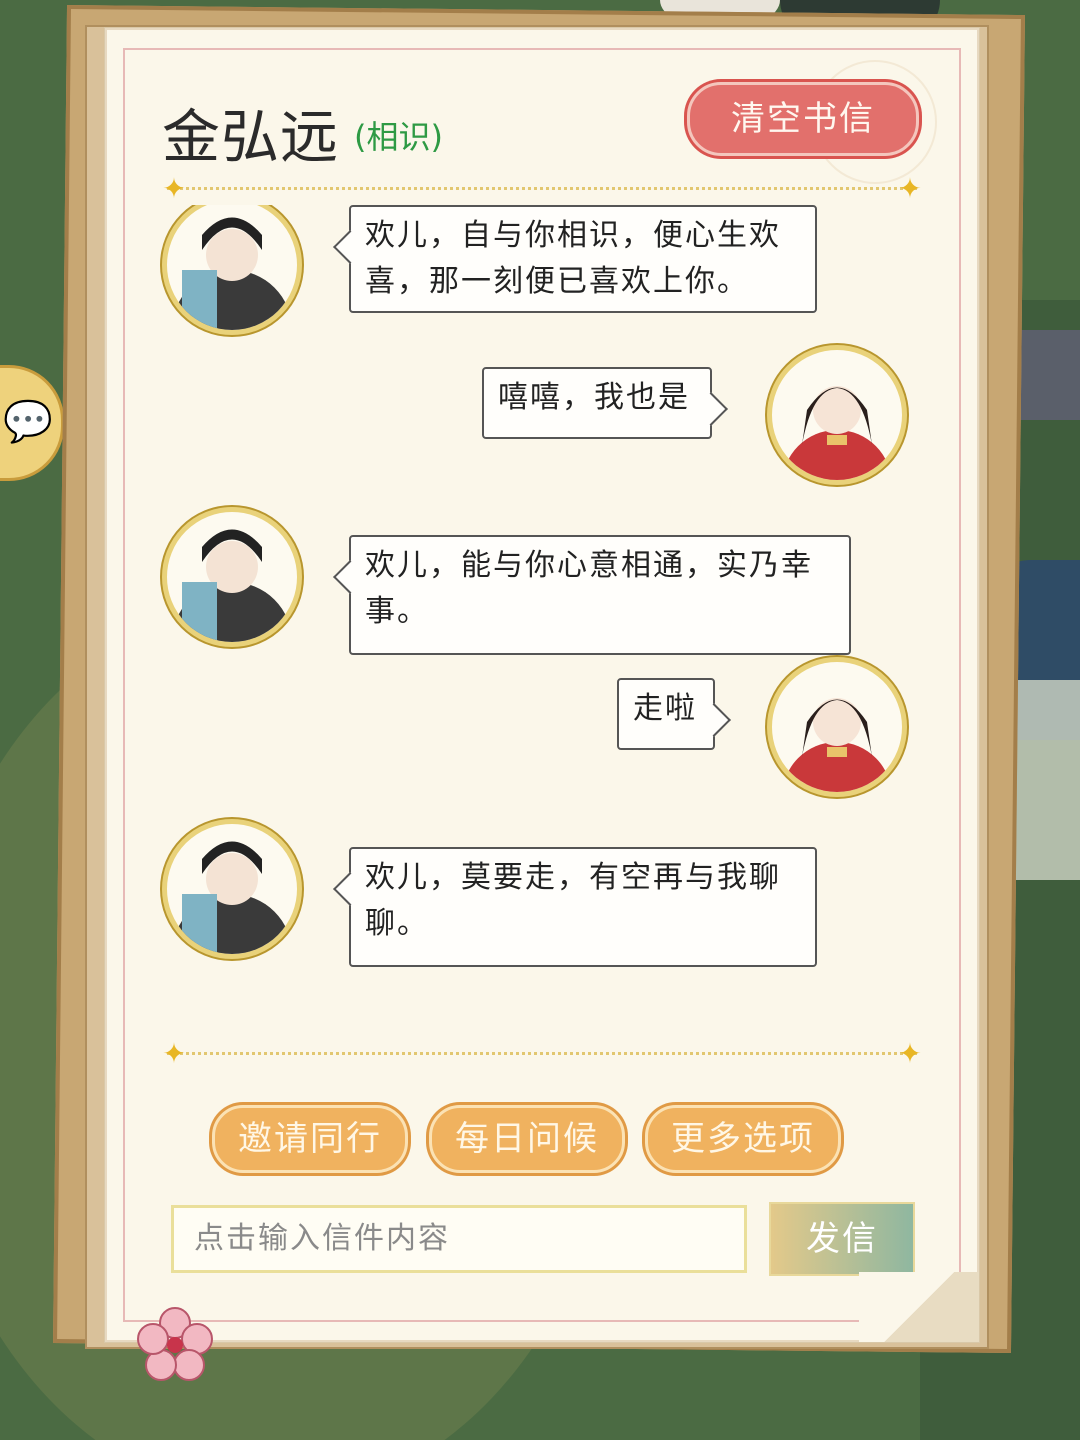 The width and height of the screenshot is (1080, 1440). I want to click on letter-input: 点击输入信件内容, so click(459, 1239).